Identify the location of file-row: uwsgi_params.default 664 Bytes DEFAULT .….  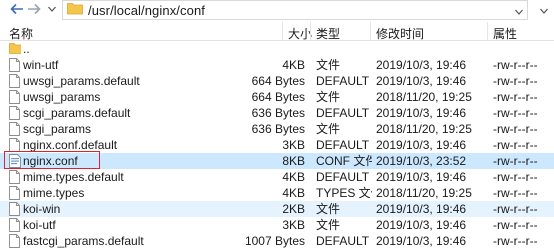
(277, 81).